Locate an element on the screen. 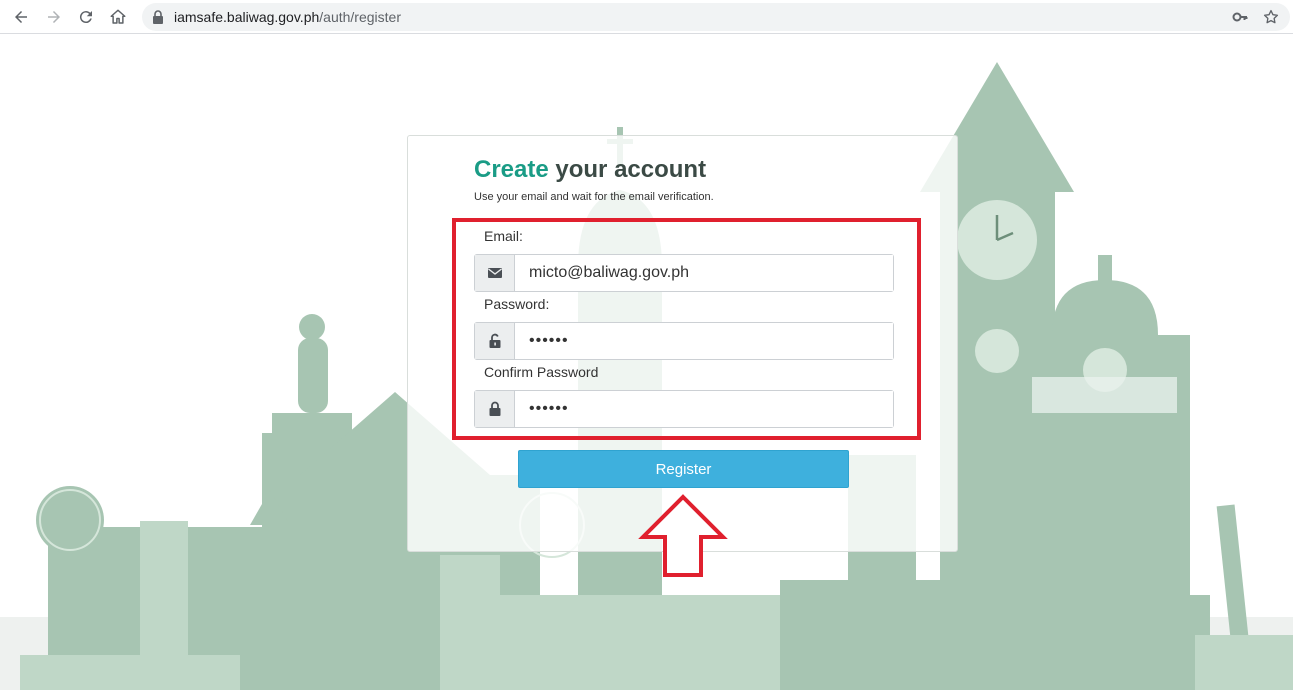  home-button is located at coordinates (118, 17).